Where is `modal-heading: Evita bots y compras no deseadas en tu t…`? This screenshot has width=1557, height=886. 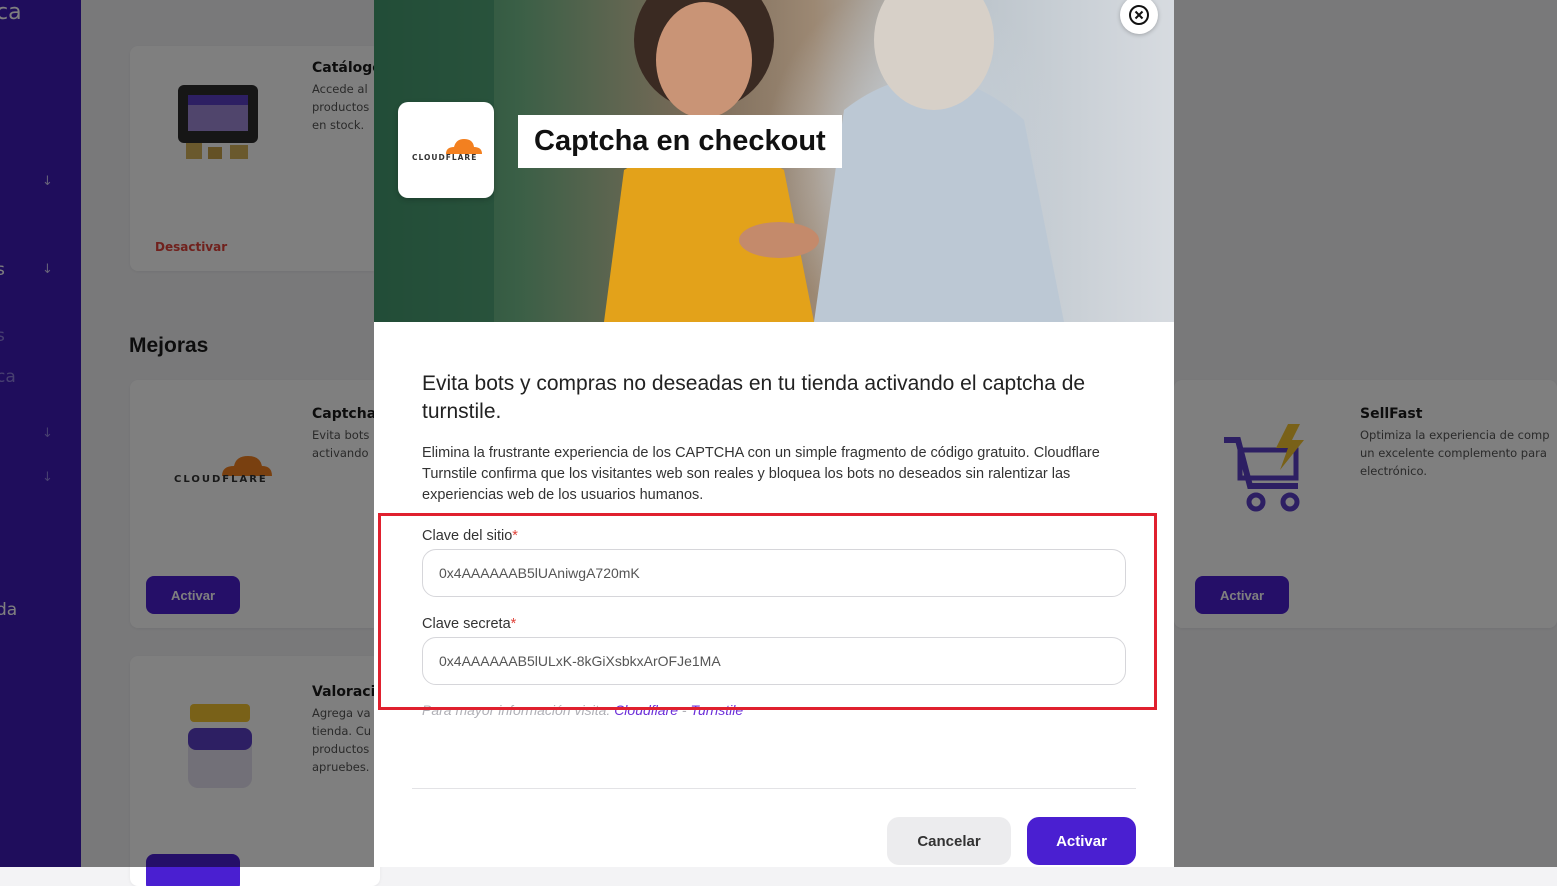
modal-heading: Evita bots y compras no deseadas en tu t… is located at coordinates (754, 397).